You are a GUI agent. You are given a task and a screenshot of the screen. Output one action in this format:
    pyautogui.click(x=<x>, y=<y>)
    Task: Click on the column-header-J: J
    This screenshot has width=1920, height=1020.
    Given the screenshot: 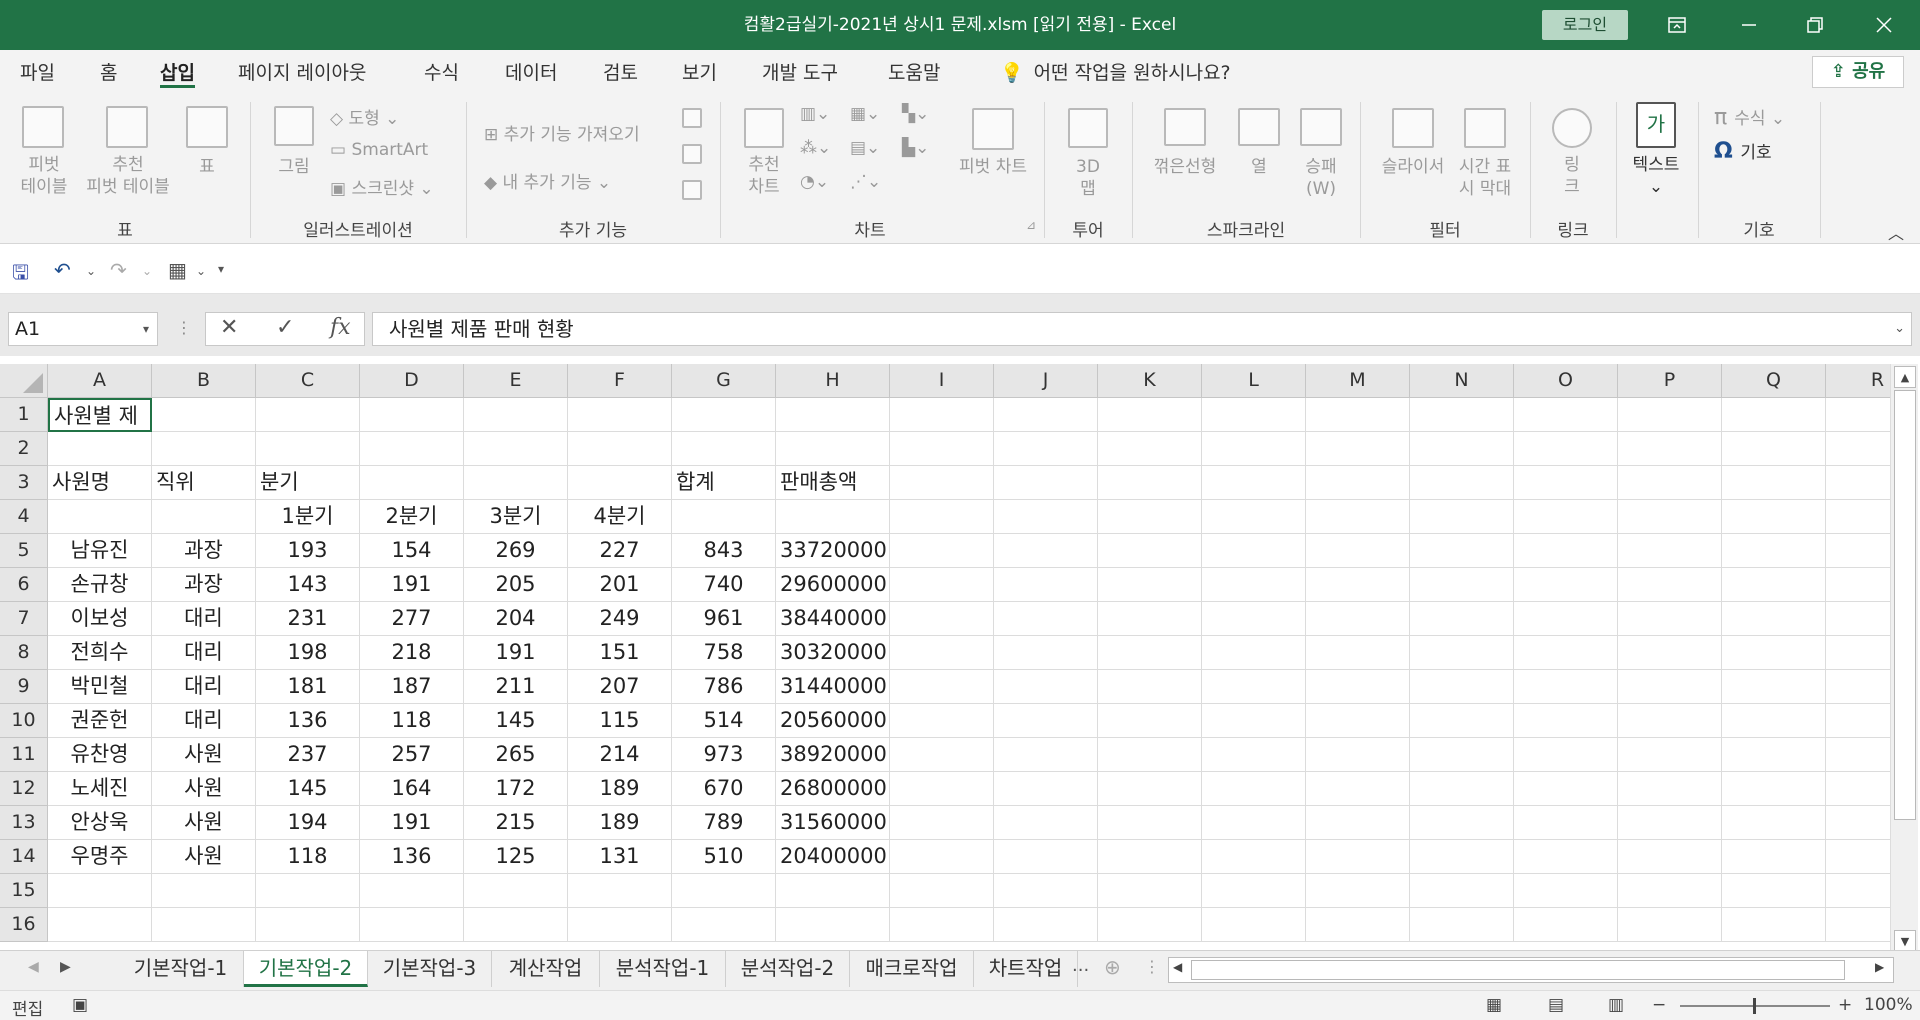 What is the action you would take?
    pyautogui.click(x=1046, y=381)
    